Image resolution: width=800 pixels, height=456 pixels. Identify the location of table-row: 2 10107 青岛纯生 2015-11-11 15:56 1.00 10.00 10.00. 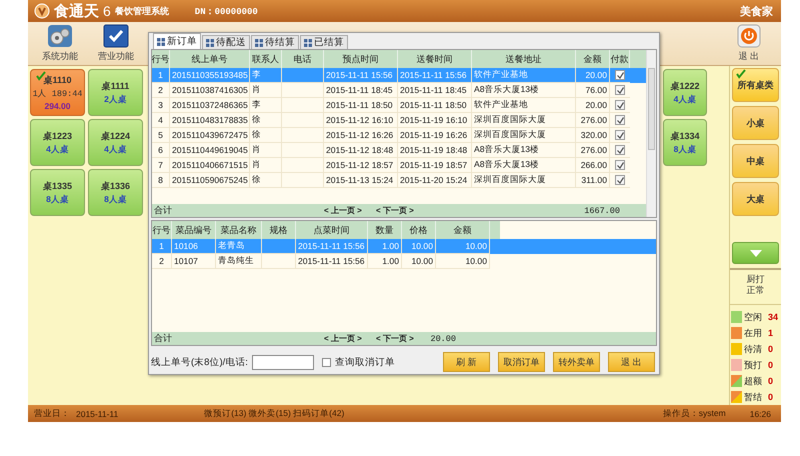
(404, 261).